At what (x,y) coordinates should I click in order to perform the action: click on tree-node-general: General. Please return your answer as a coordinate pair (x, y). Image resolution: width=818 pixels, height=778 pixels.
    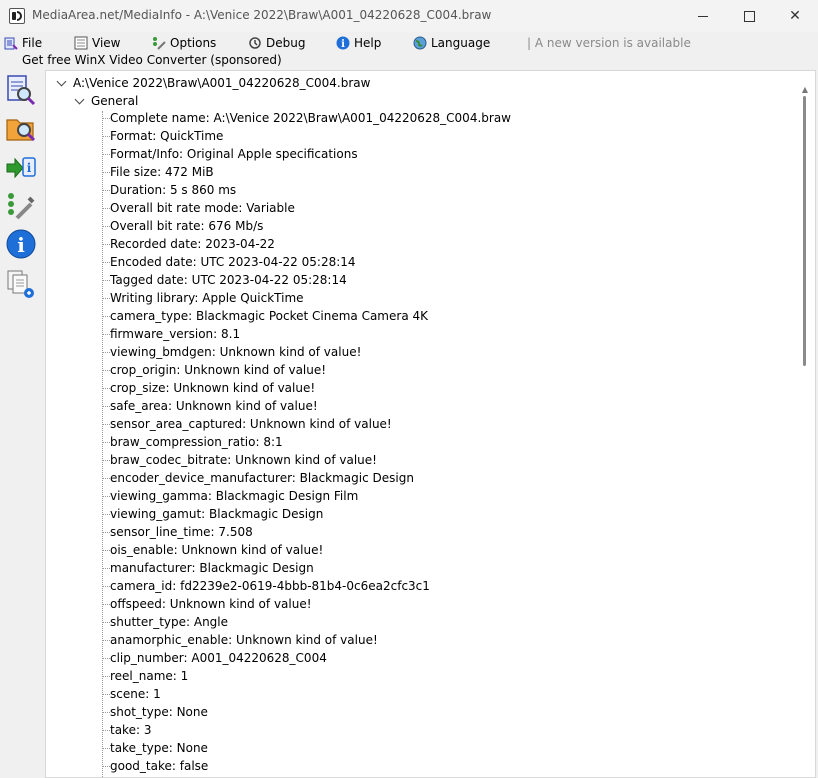
    Looking at the image, I should click on (106, 101).